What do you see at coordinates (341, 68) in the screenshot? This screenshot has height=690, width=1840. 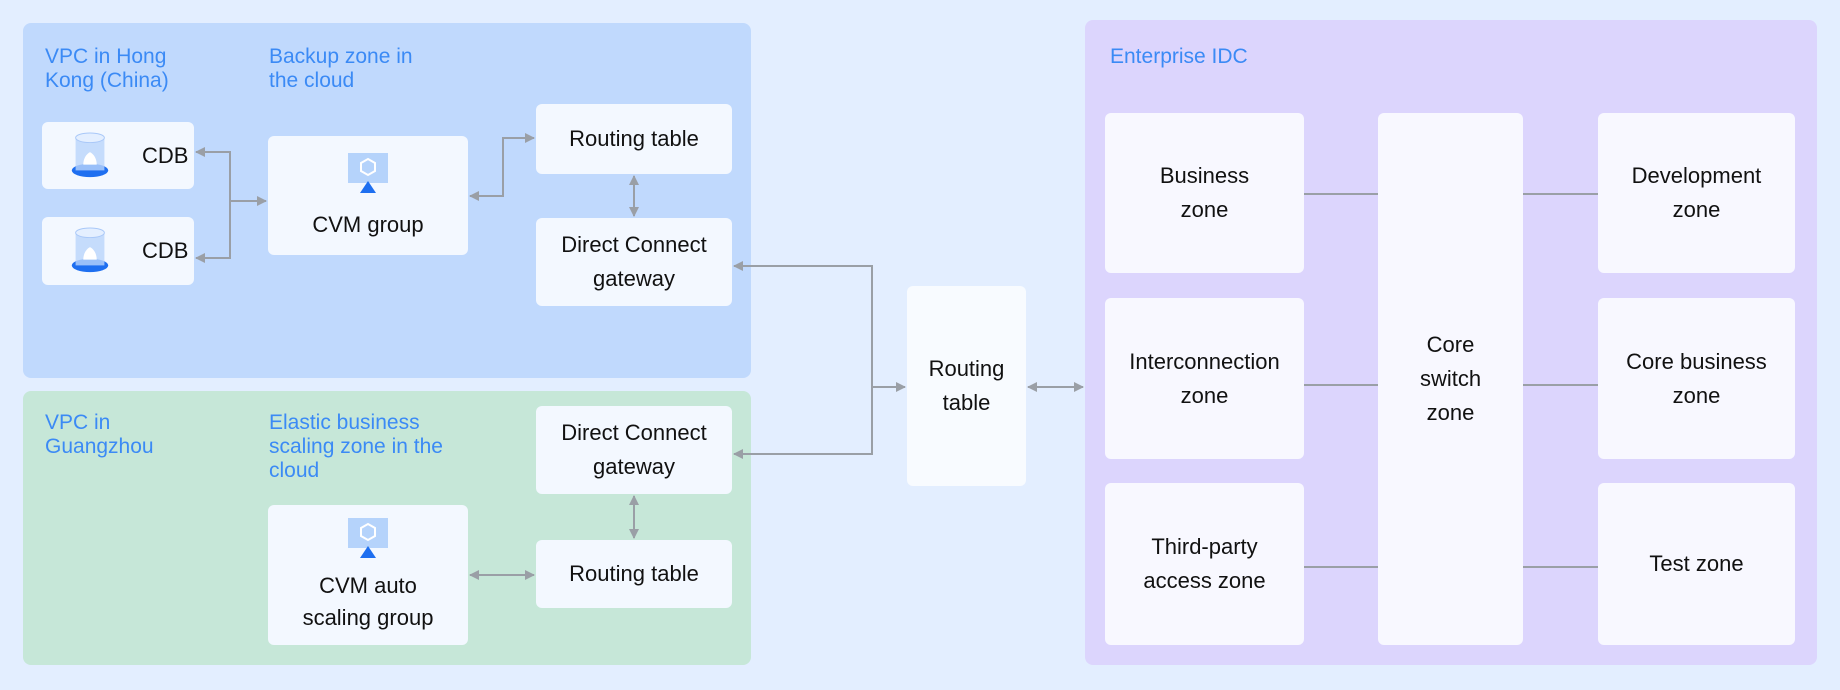 I see `backup-zone-label: Backup zone in the cloud` at bounding box center [341, 68].